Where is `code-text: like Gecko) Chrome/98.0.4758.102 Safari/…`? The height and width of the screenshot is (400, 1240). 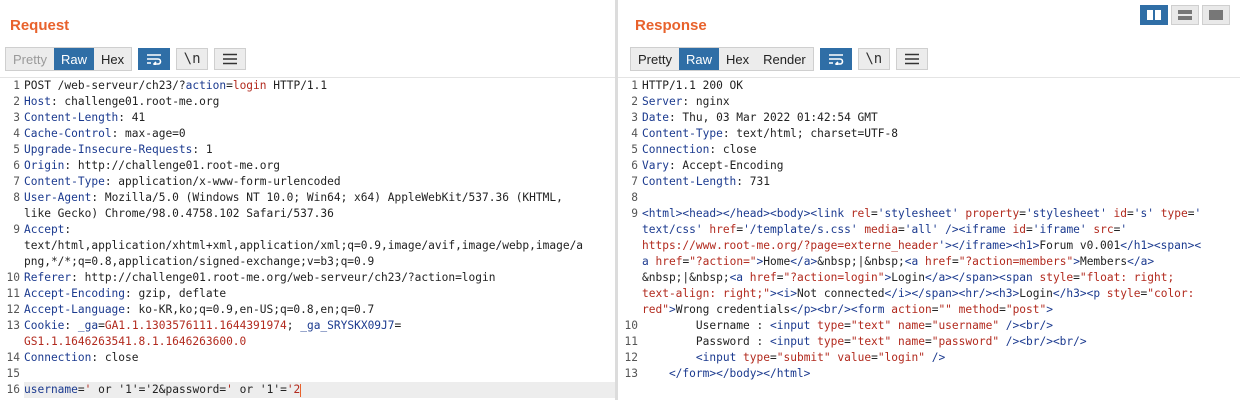 code-text: like Gecko) Chrome/98.0.4758.102 Safari/… is located at coordinates (179, 214).